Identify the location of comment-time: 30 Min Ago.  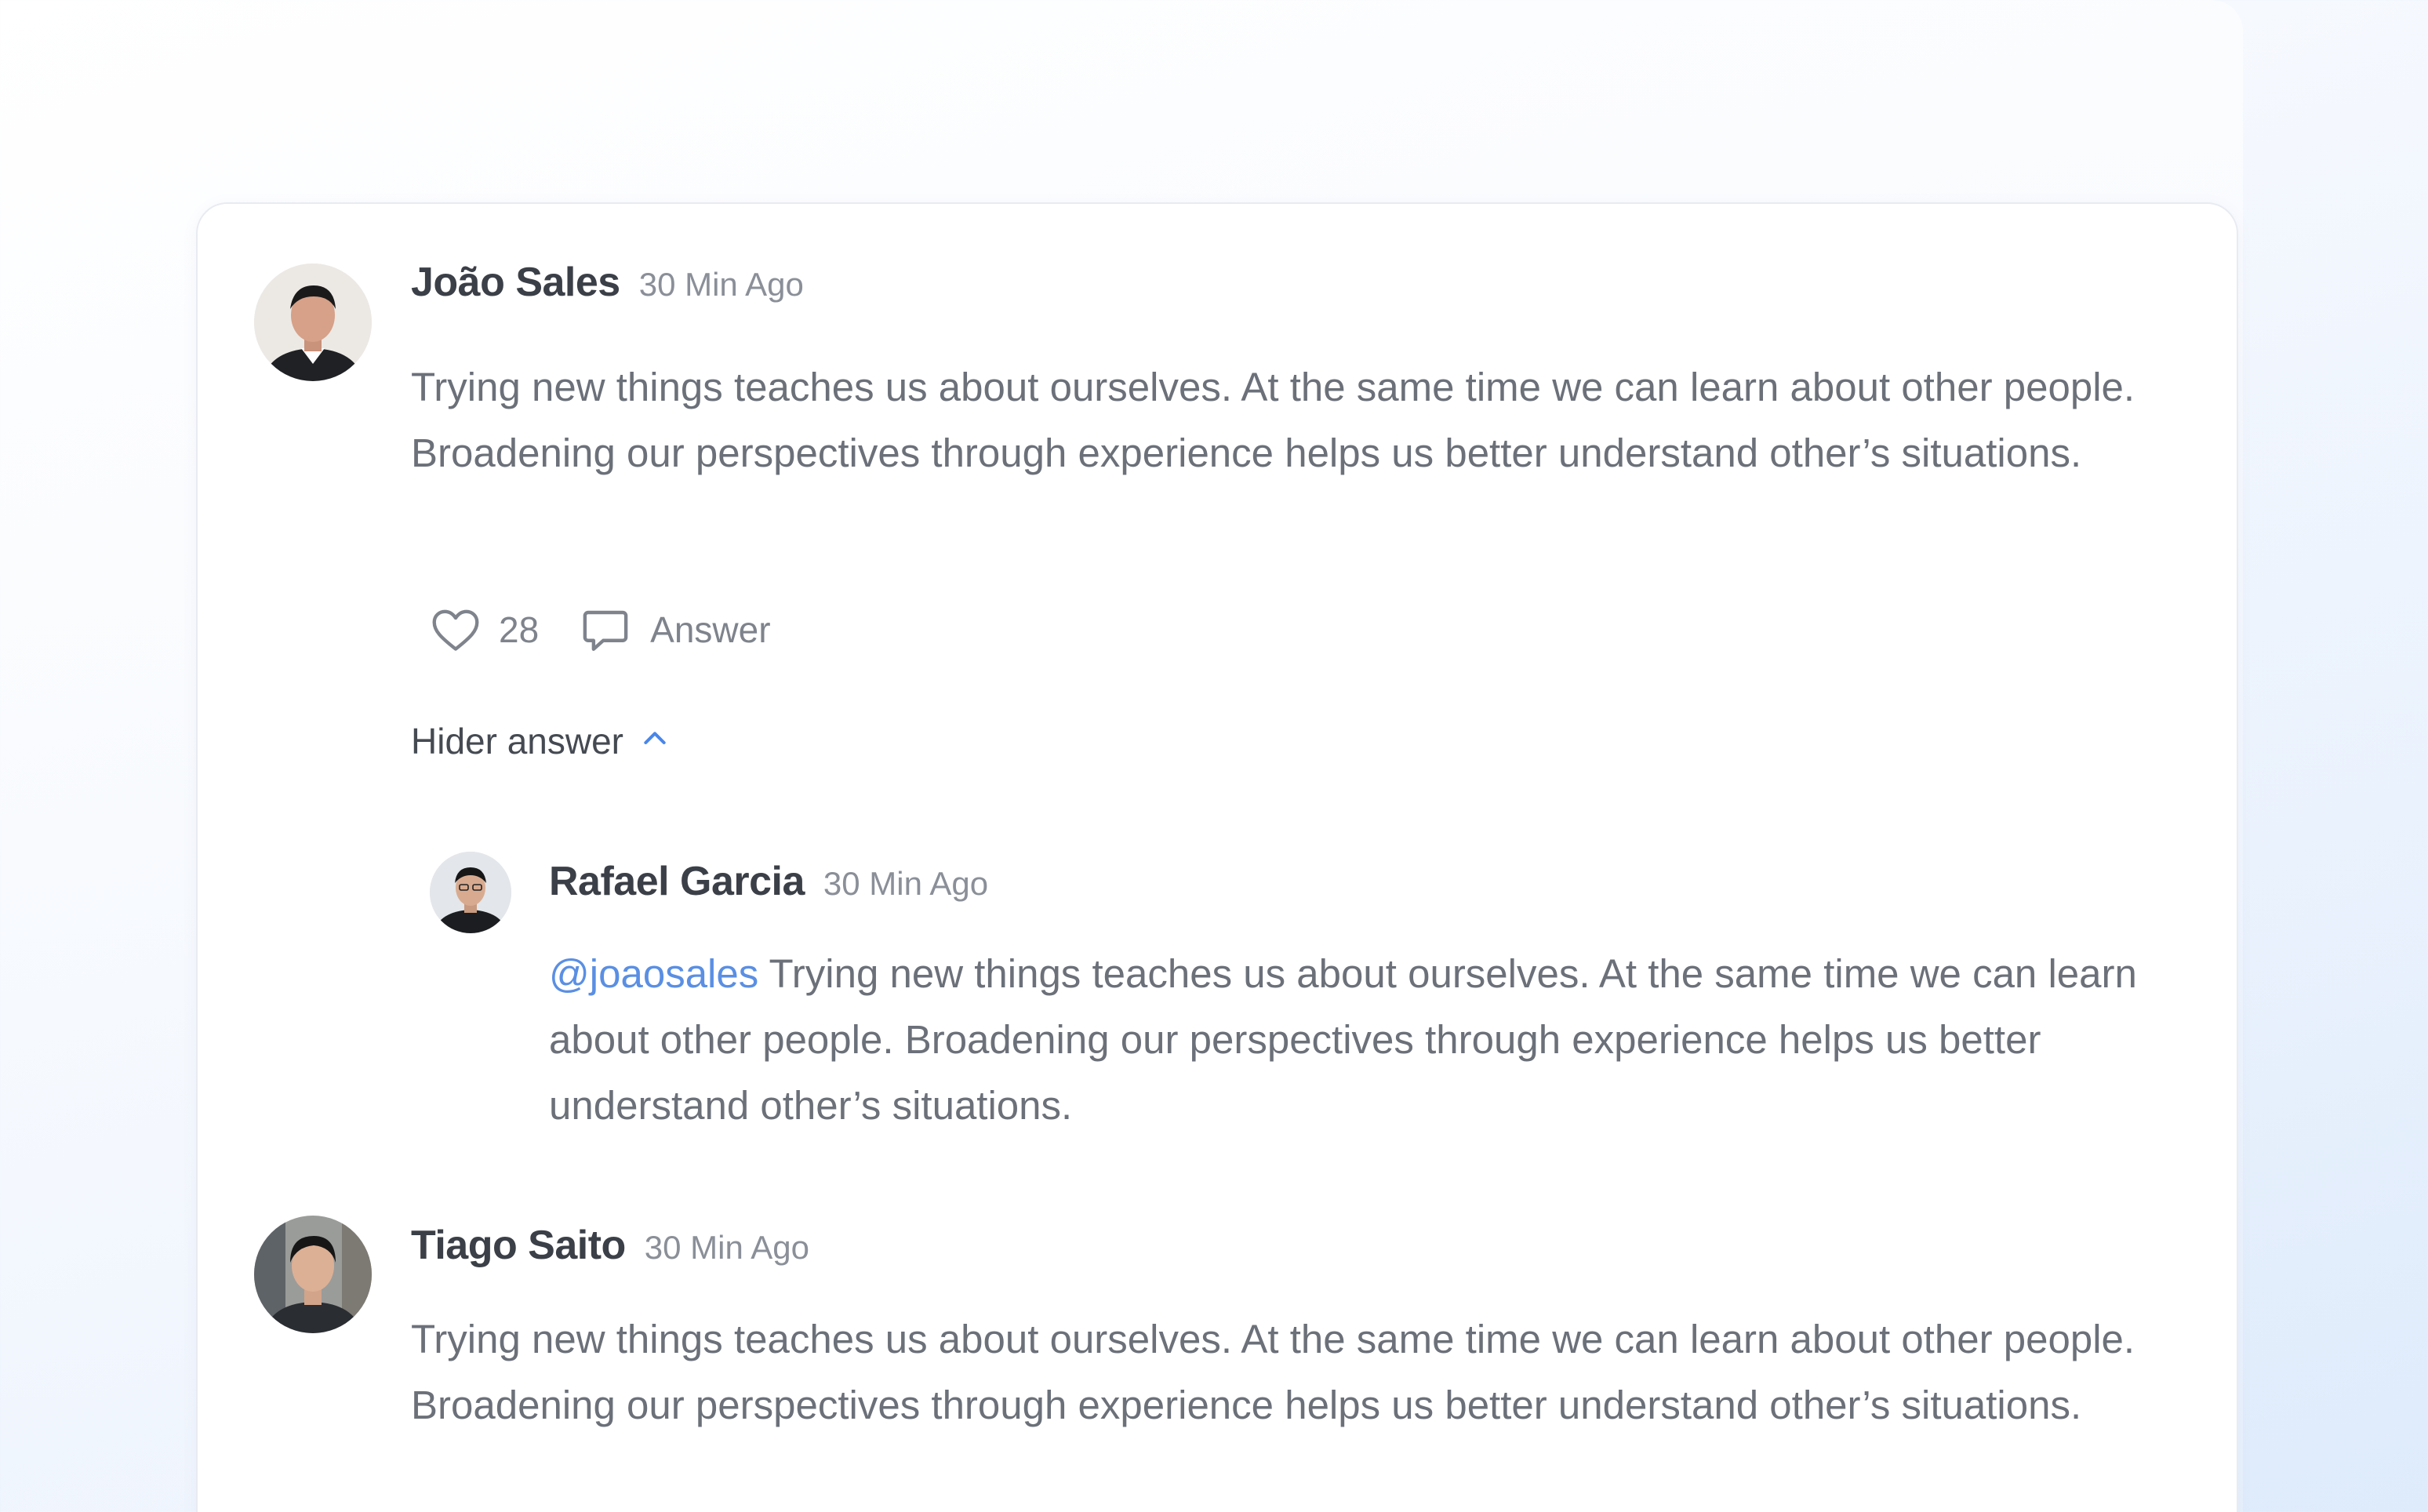
(726, 1247).